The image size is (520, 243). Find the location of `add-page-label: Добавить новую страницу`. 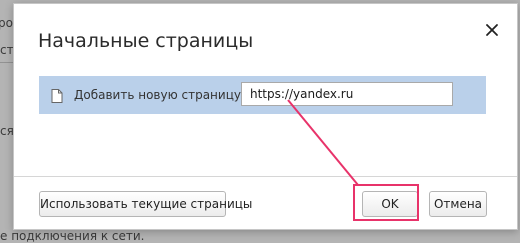

add-page-label: Добавить новую страницу is located at coordinates (157, 95).